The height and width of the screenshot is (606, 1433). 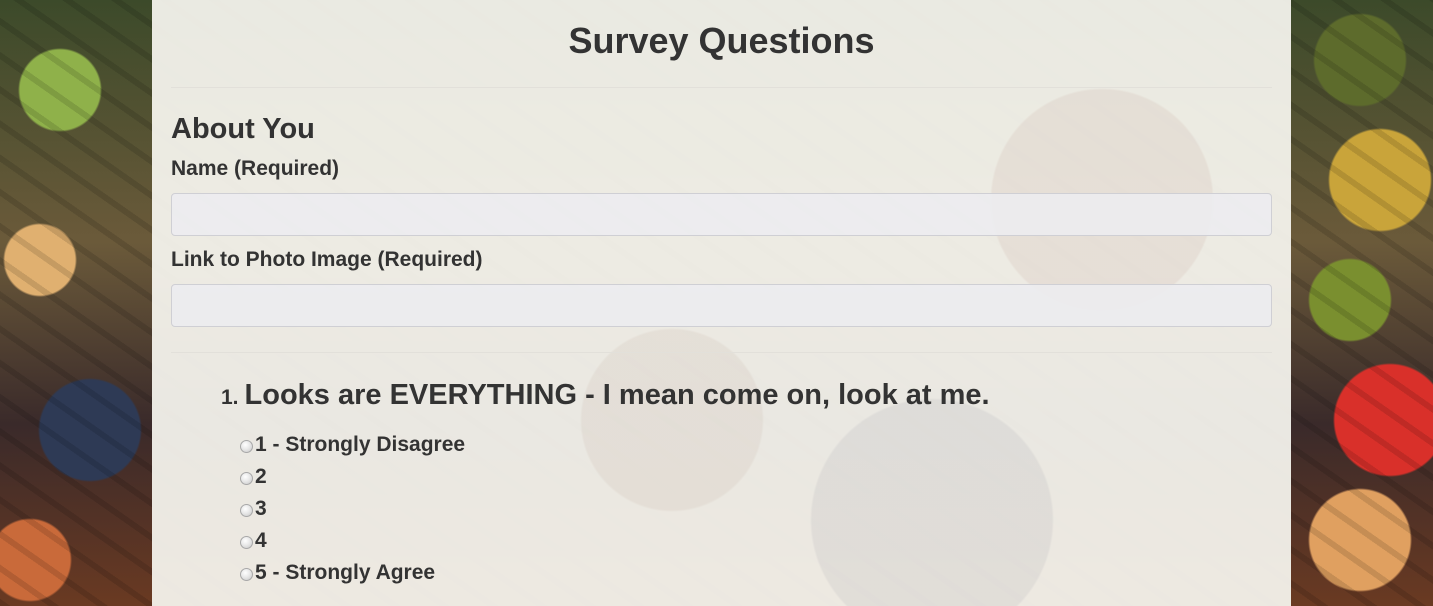 I want to click on option-5: 5 - Strongly Agree, so click(x=756, y=573).